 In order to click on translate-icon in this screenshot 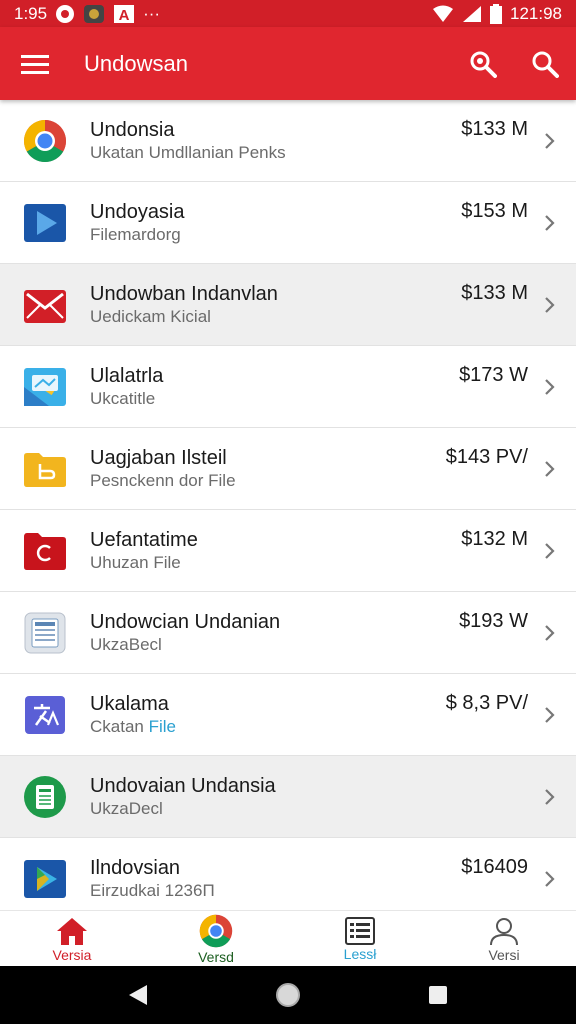, I will do `click(45, 715)`.